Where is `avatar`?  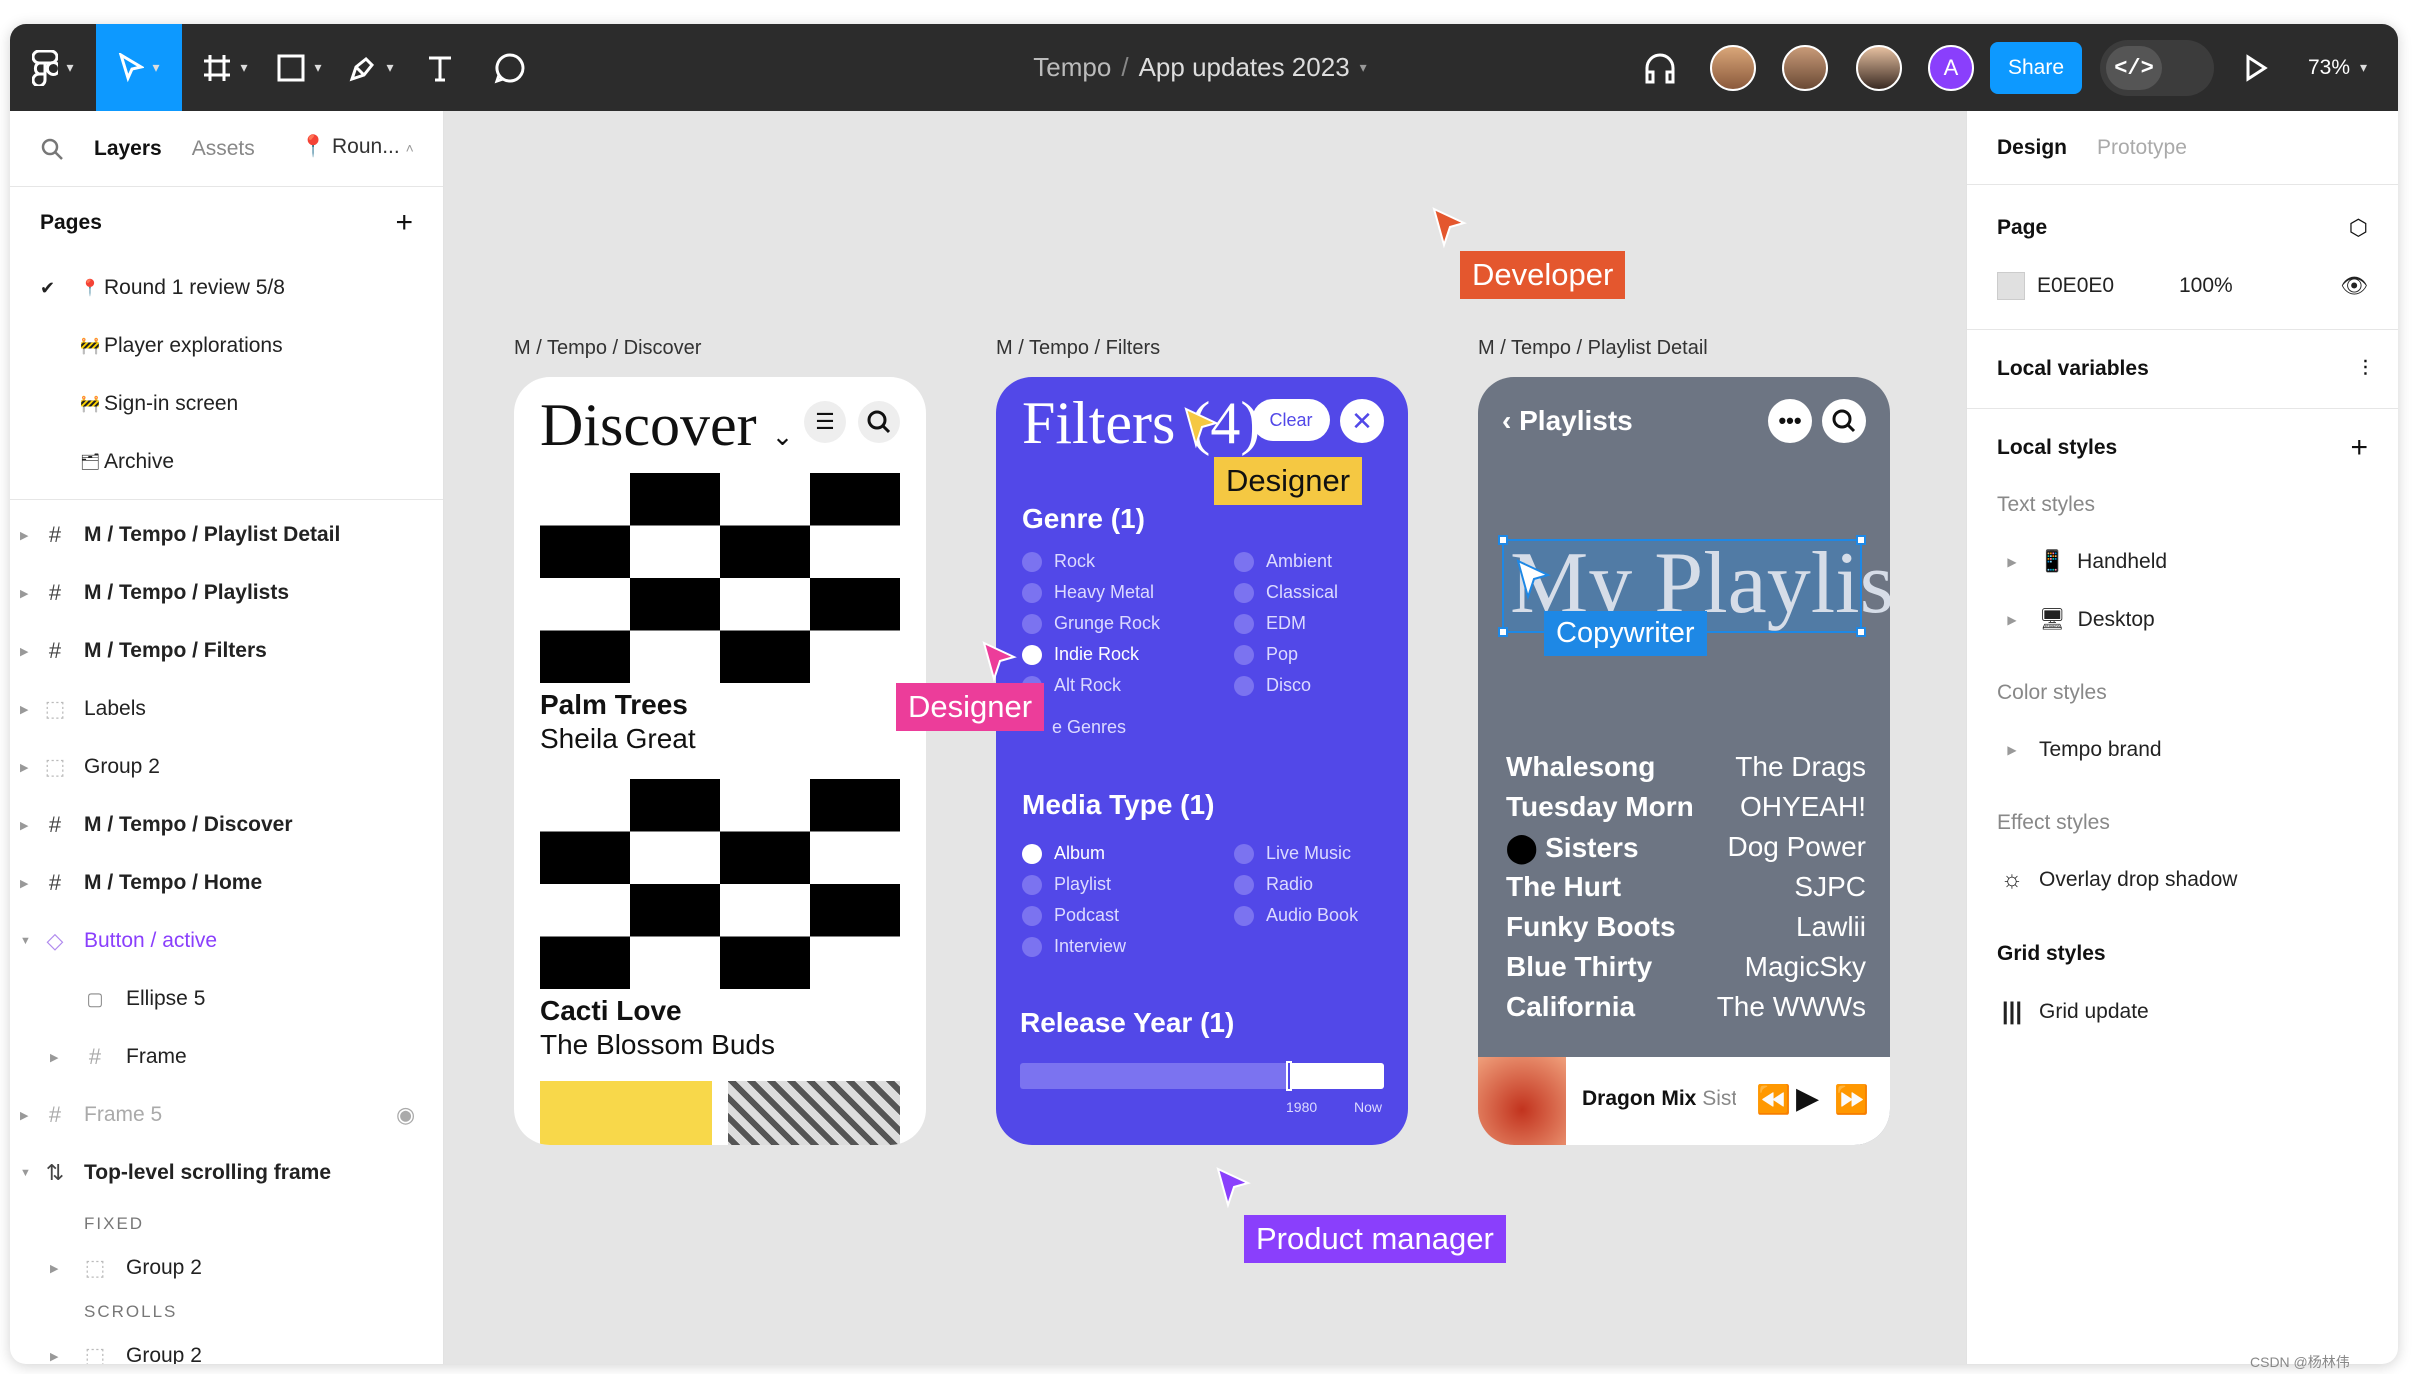
avatar is located at coordinates (1879, 68).